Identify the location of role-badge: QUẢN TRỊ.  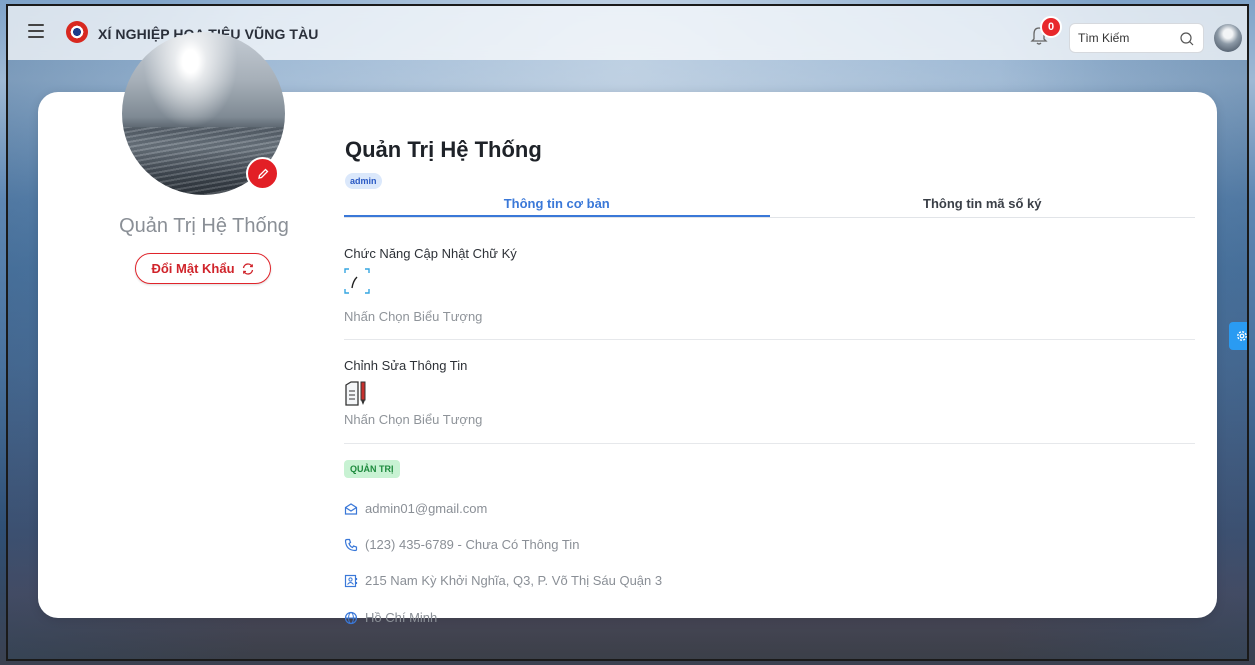
(372, 469).